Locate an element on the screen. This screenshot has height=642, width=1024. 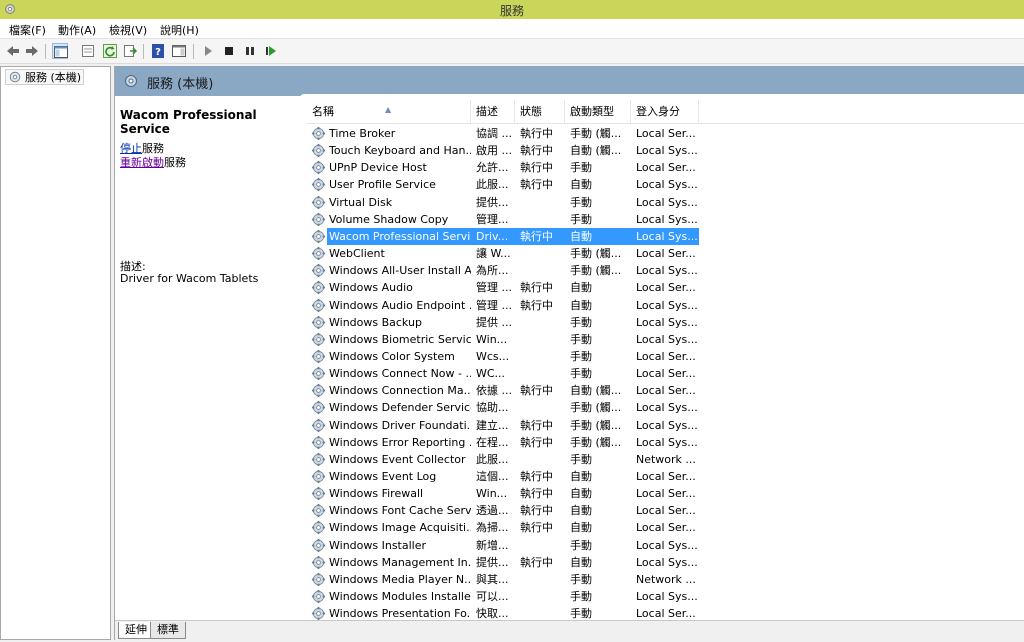
properties-icon is located at coordinates (88, 51).